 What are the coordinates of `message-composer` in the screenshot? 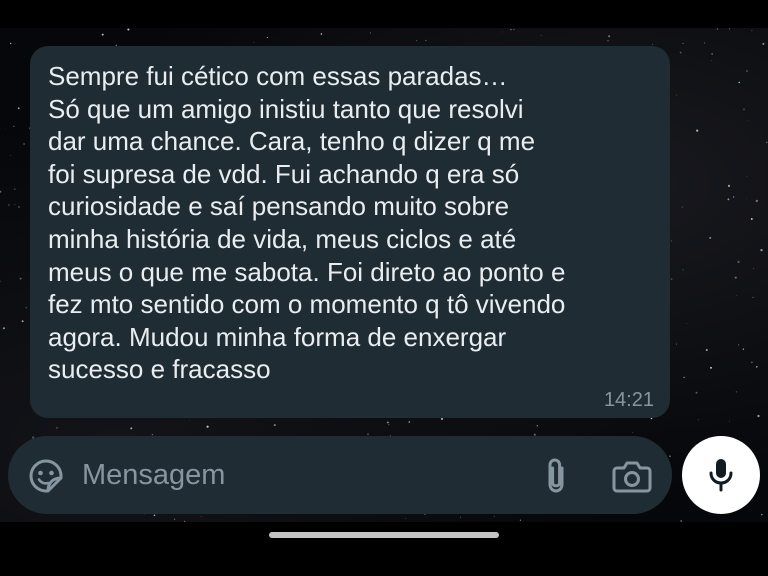 It's located at (340, 475).